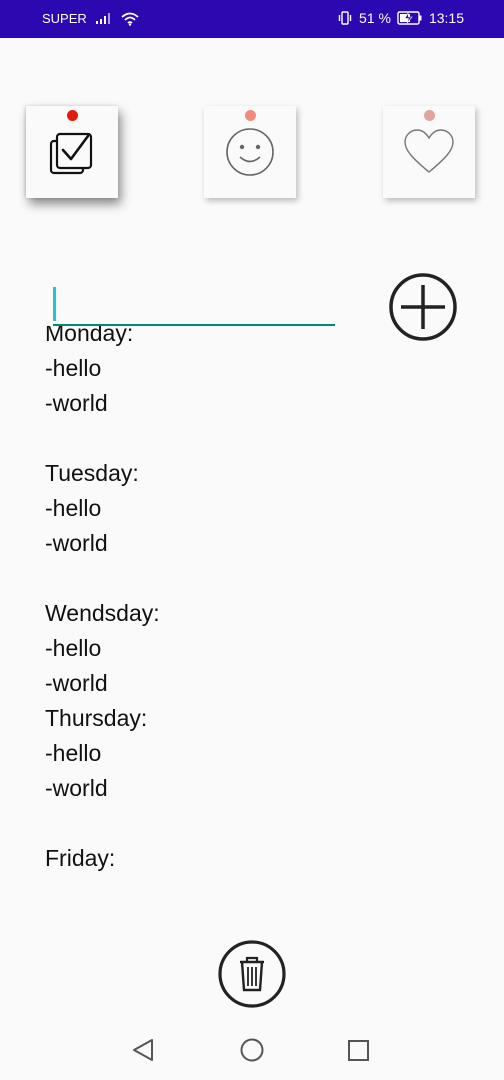  I want to click on signal-icon, so click(104, 18).